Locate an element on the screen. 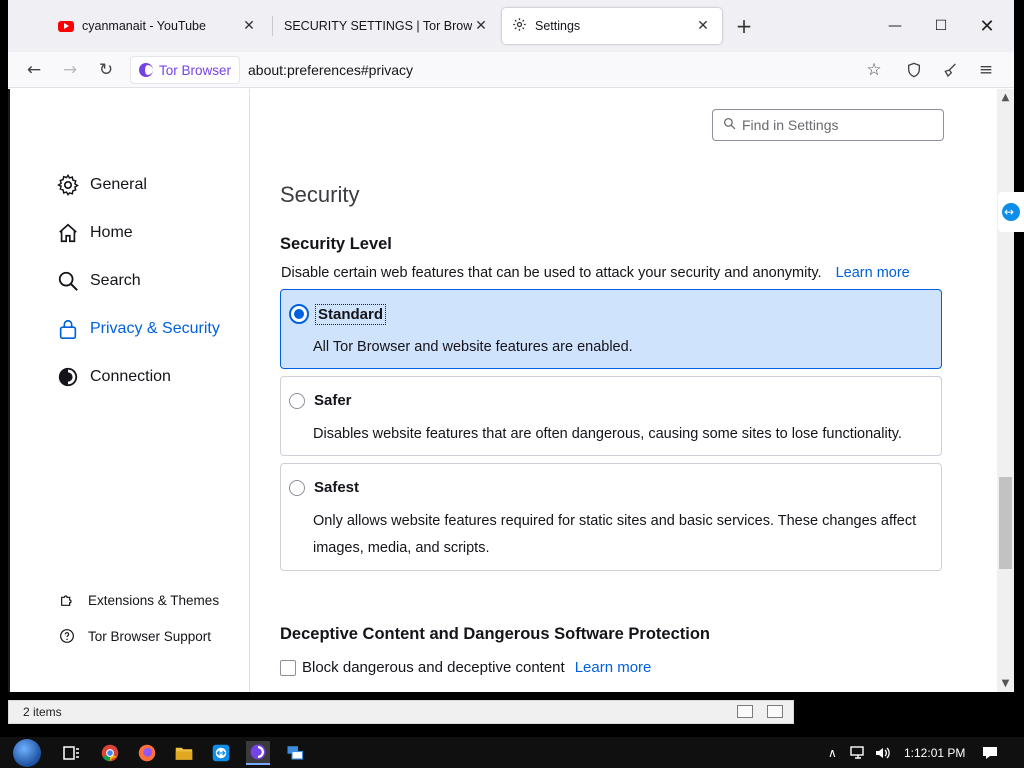 This screenshot has width=1024, height=768. help-icon is located at coordinates (67, 636).